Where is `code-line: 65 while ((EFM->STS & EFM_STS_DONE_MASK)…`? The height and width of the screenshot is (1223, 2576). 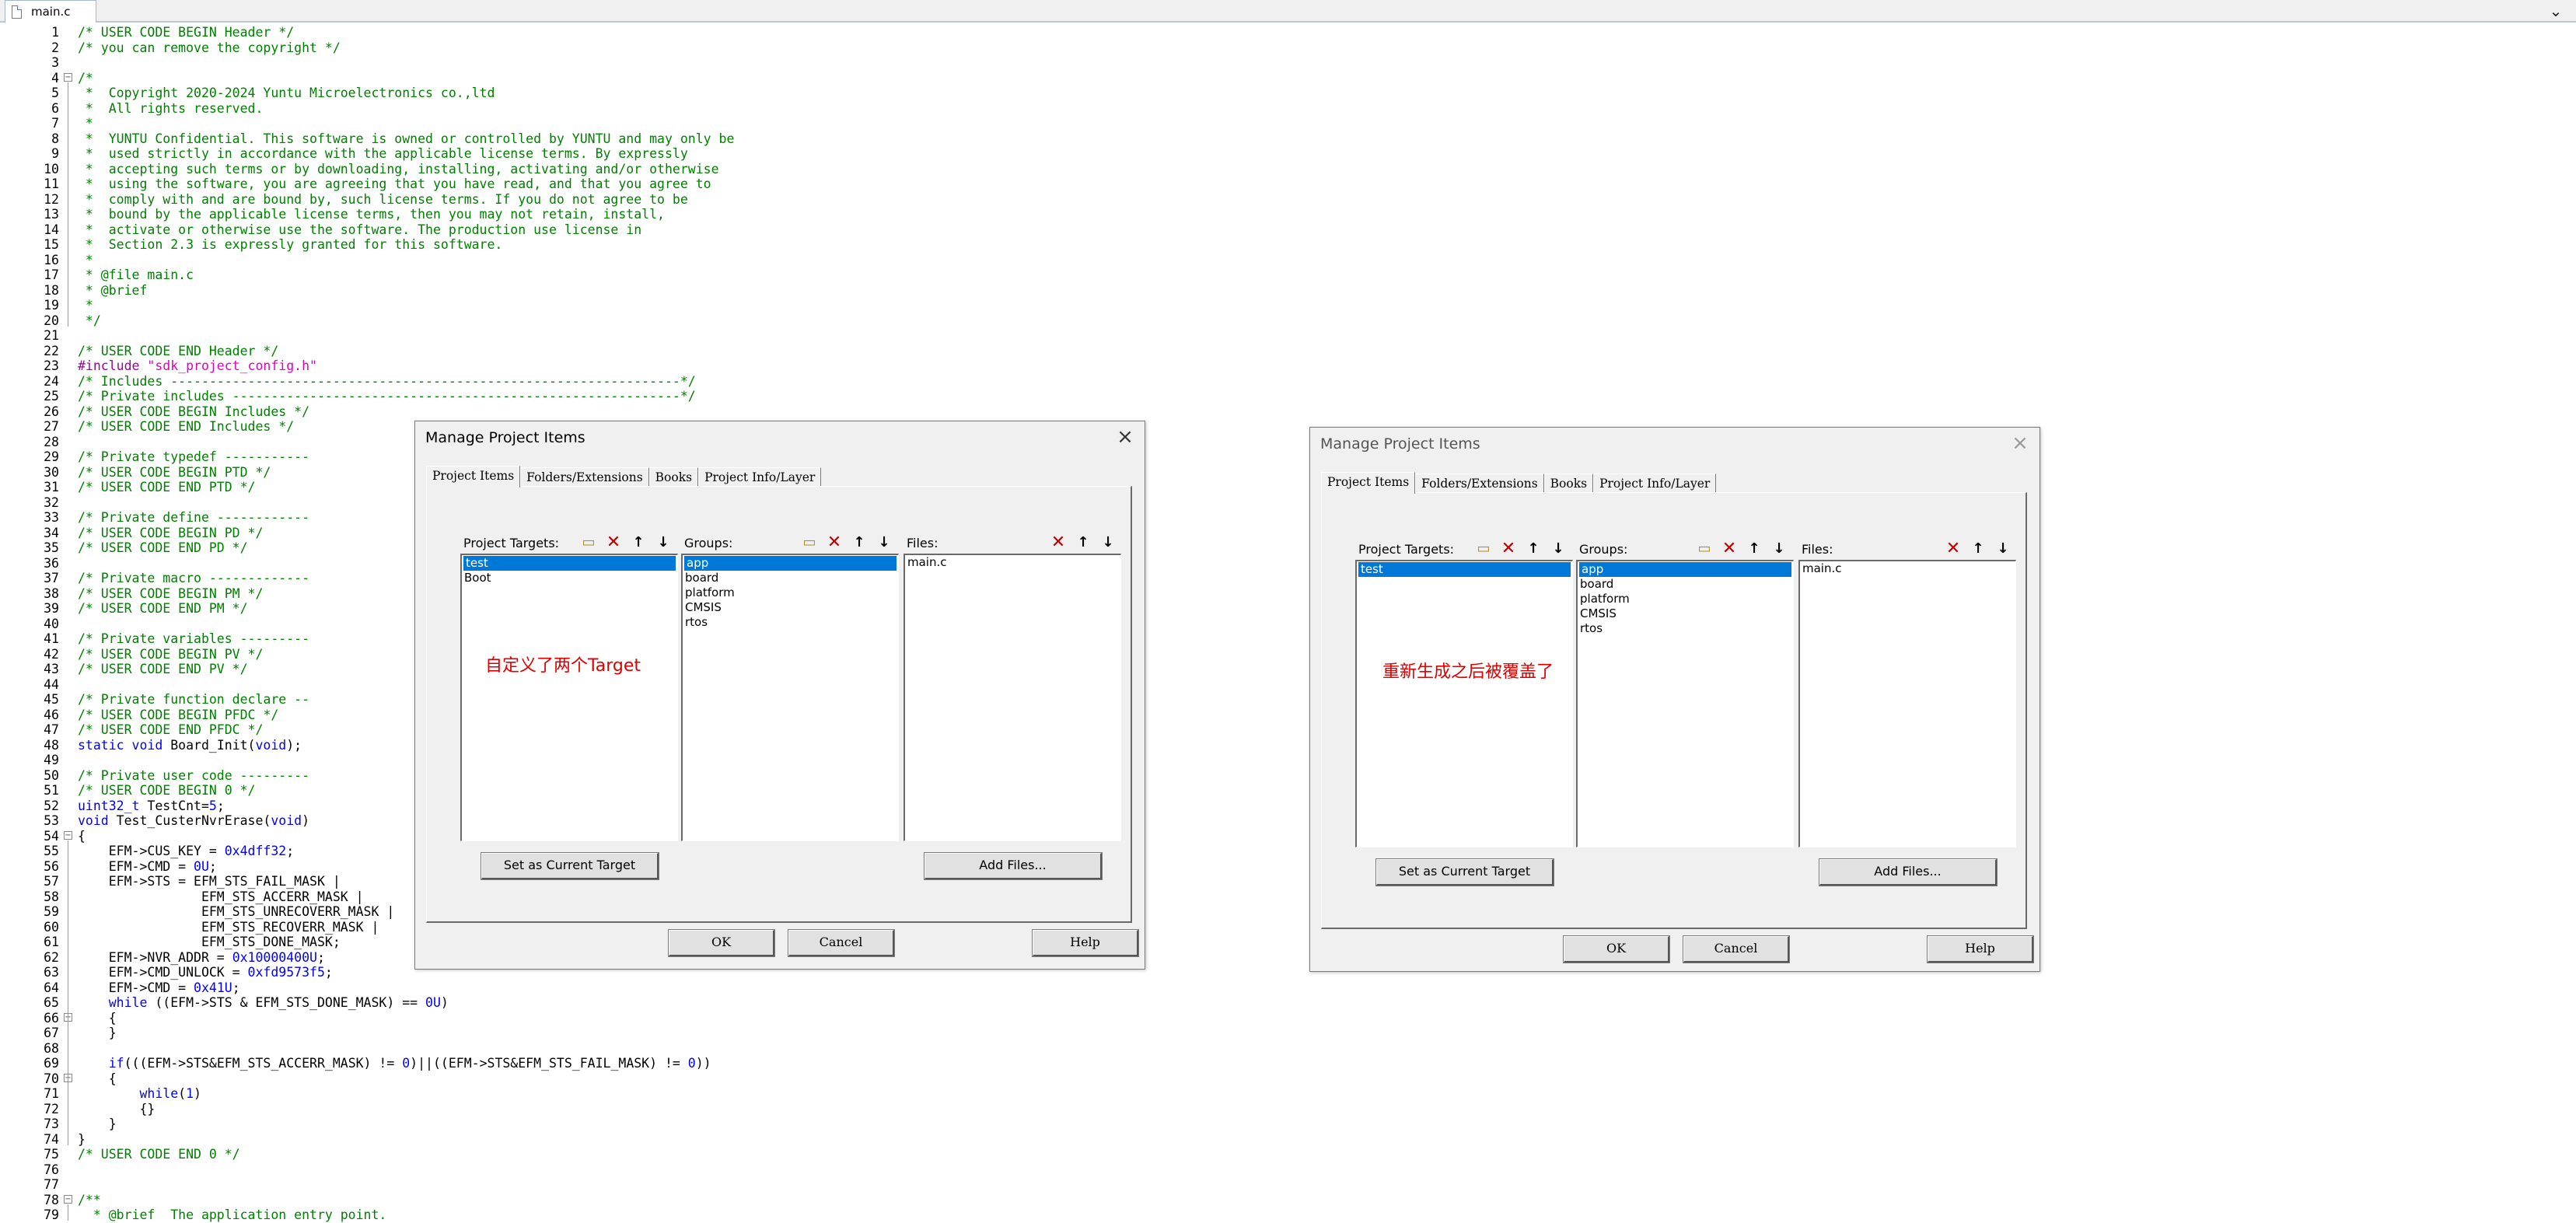 code-line: 65 while ((EFM->STS & EFM_STS_DONE_MASK)… is located at coordinates (466, 1003).